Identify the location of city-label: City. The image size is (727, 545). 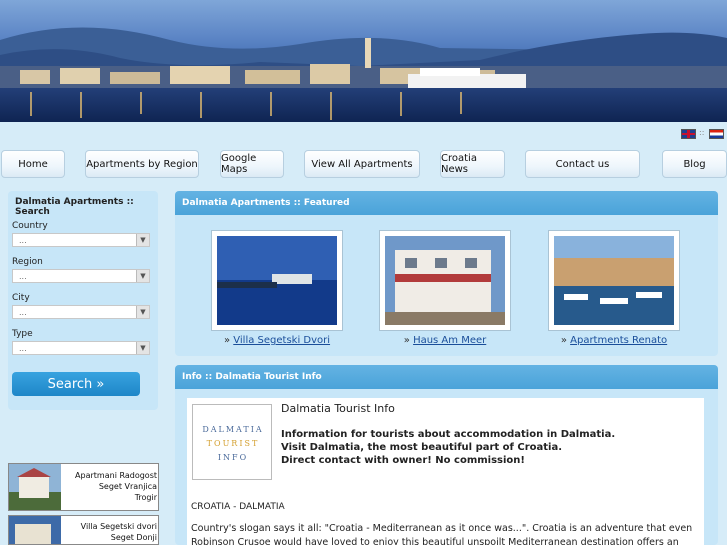
(21, 298).